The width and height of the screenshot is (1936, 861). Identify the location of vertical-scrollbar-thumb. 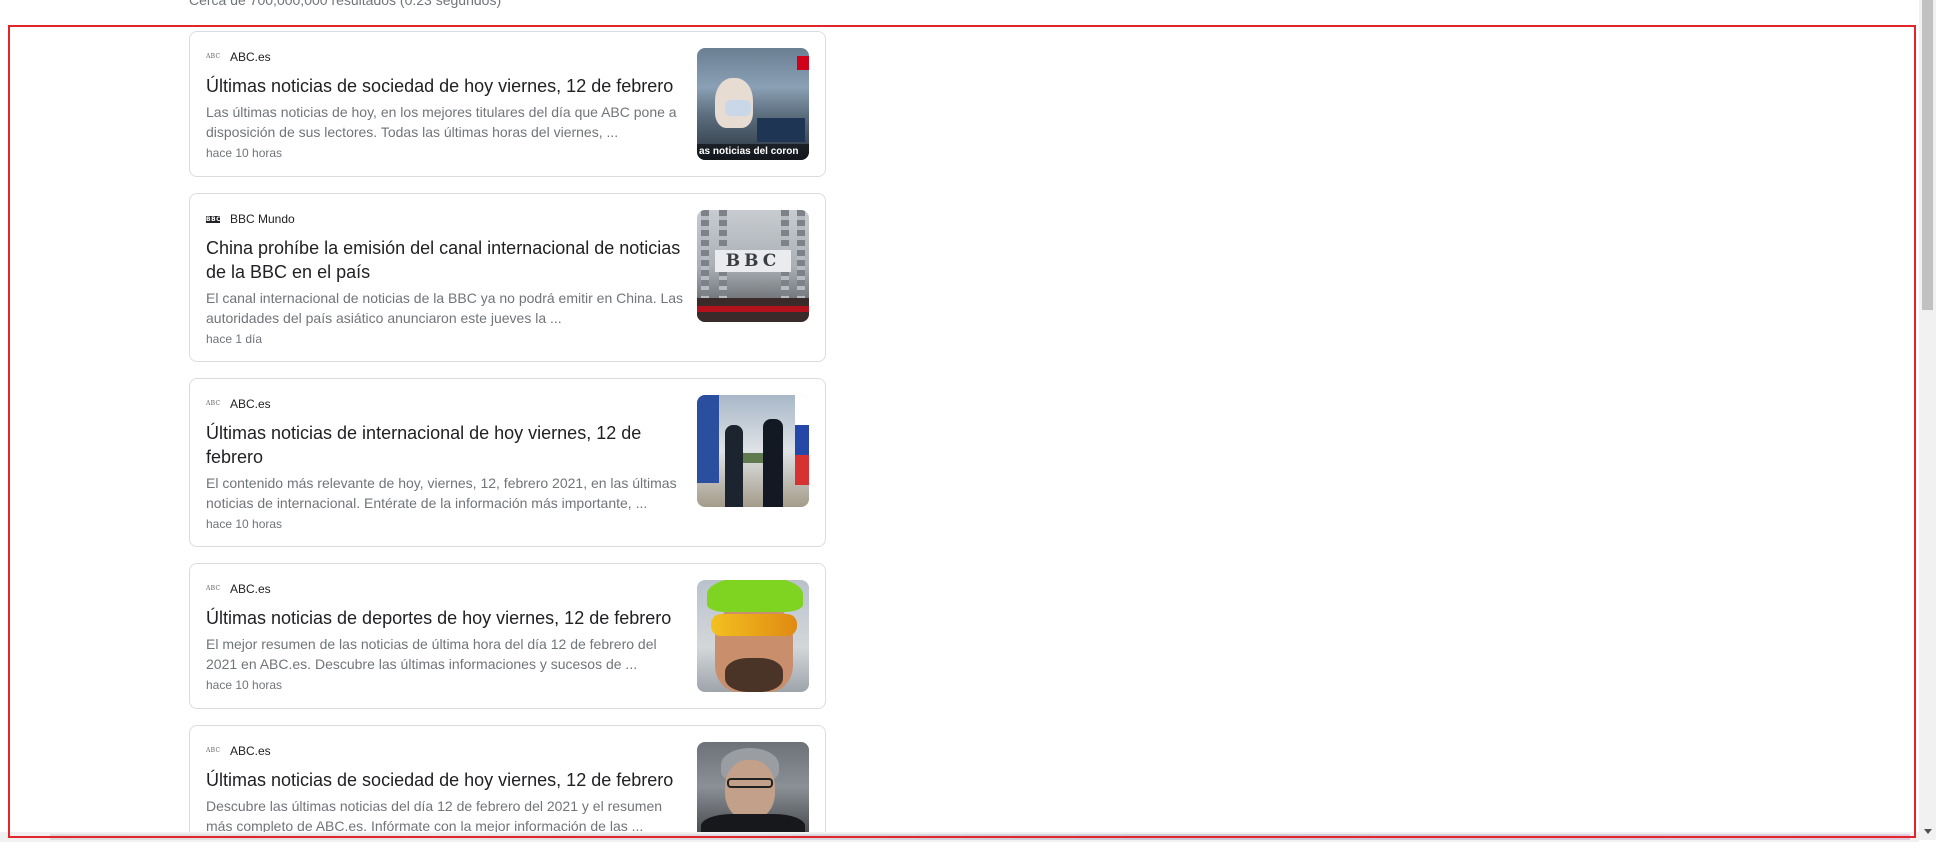
(1927, 155).